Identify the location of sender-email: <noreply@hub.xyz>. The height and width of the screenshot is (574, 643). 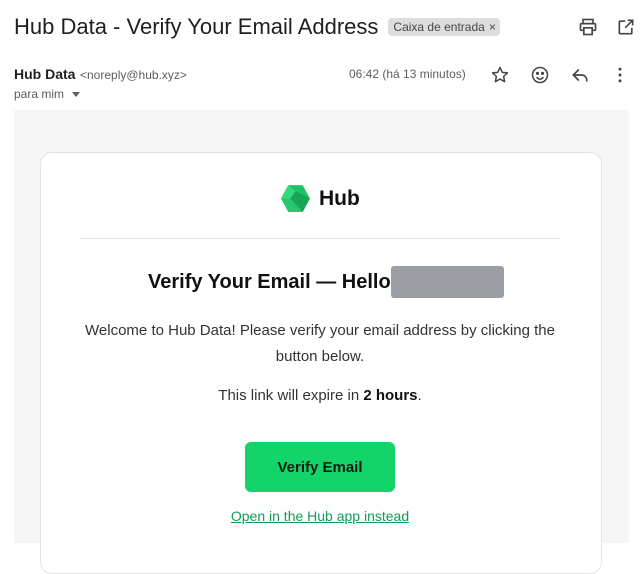
(133, 75).